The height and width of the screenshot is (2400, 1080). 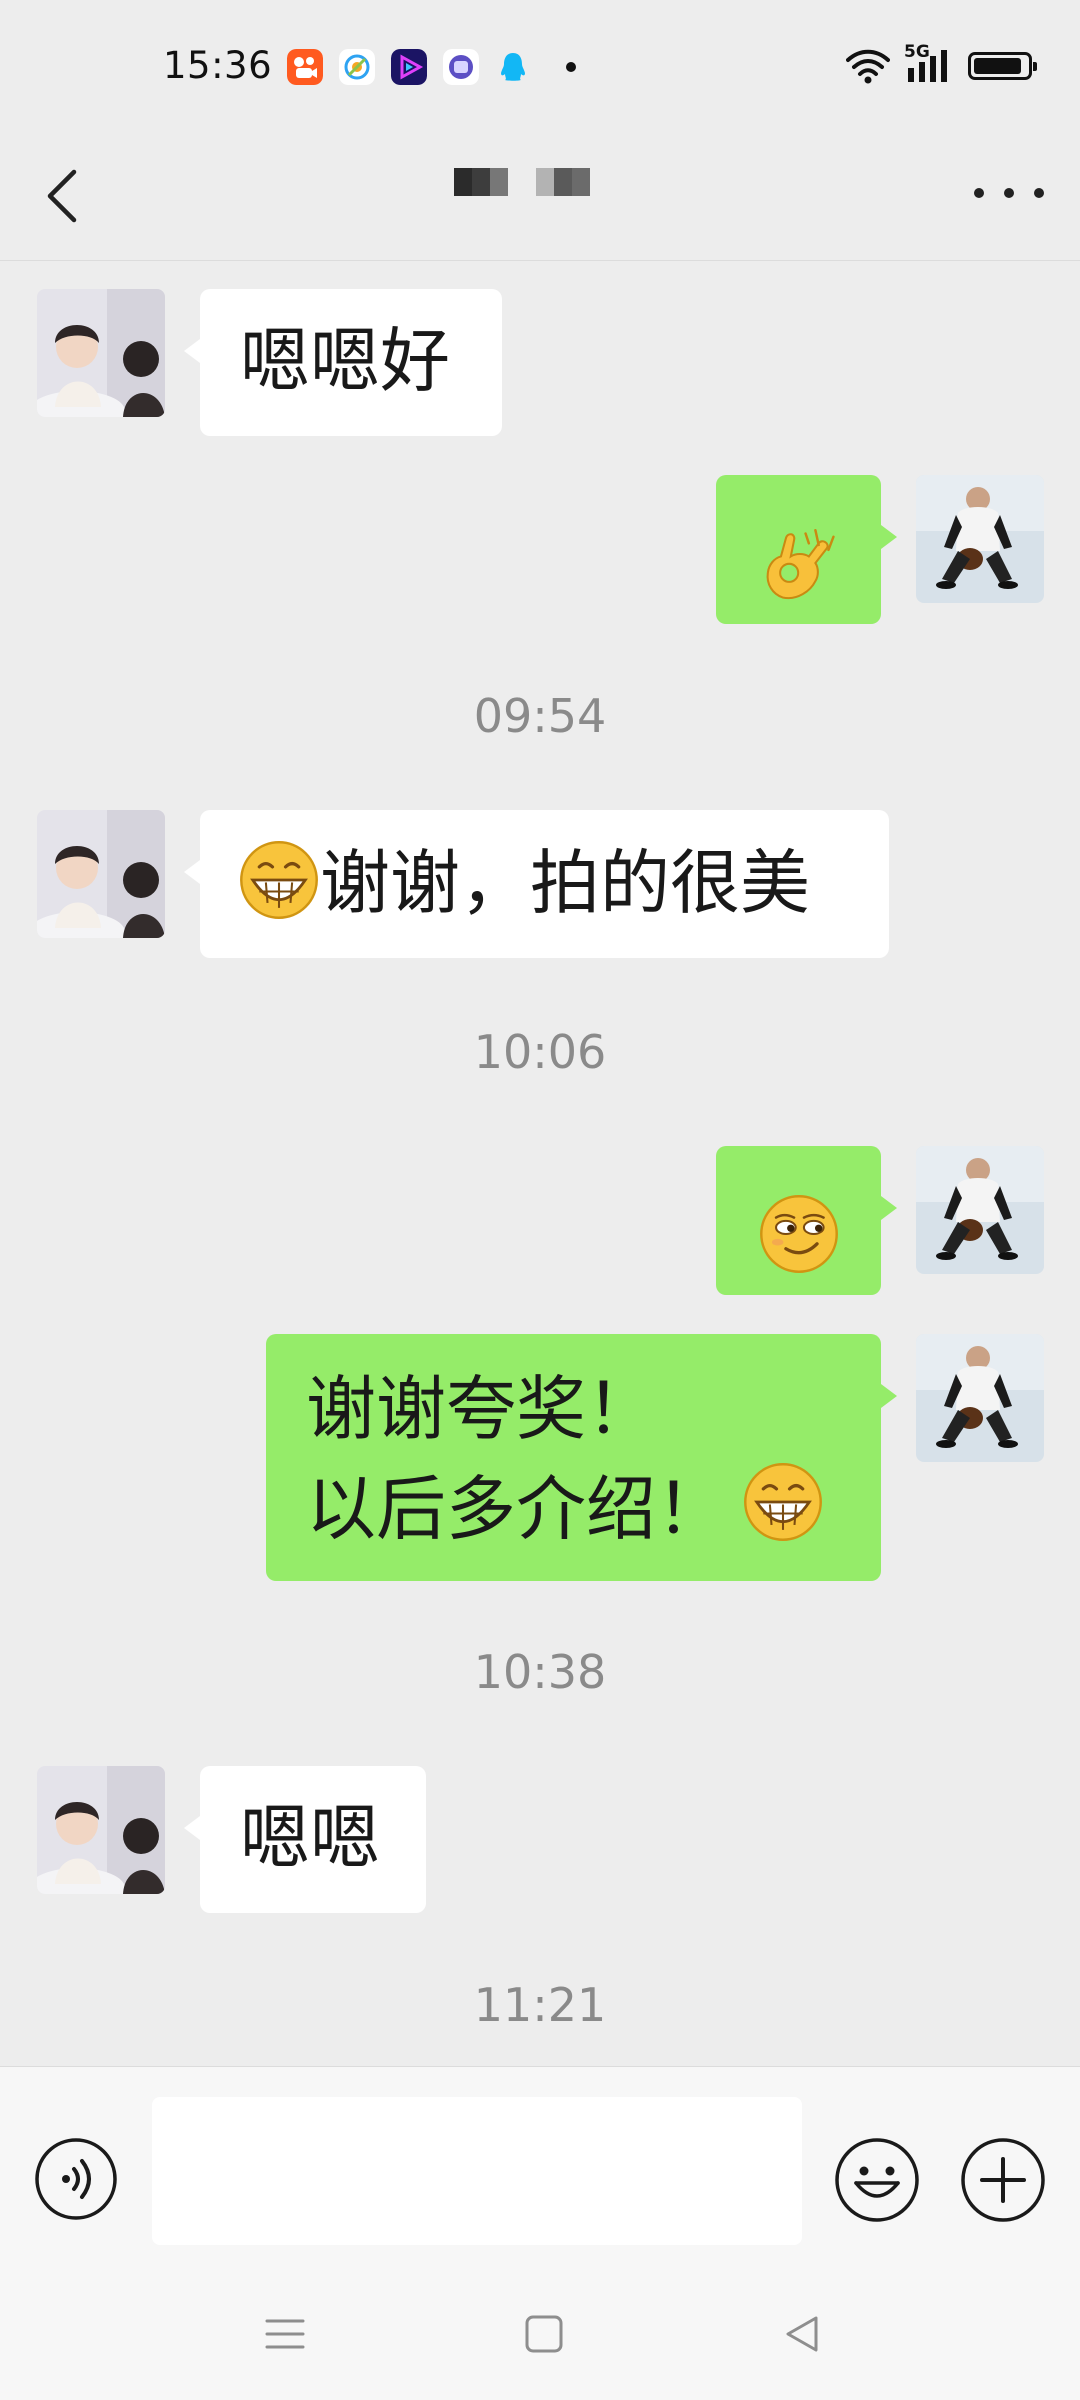 I want to click on app-icon, so click(x=461, y=67).